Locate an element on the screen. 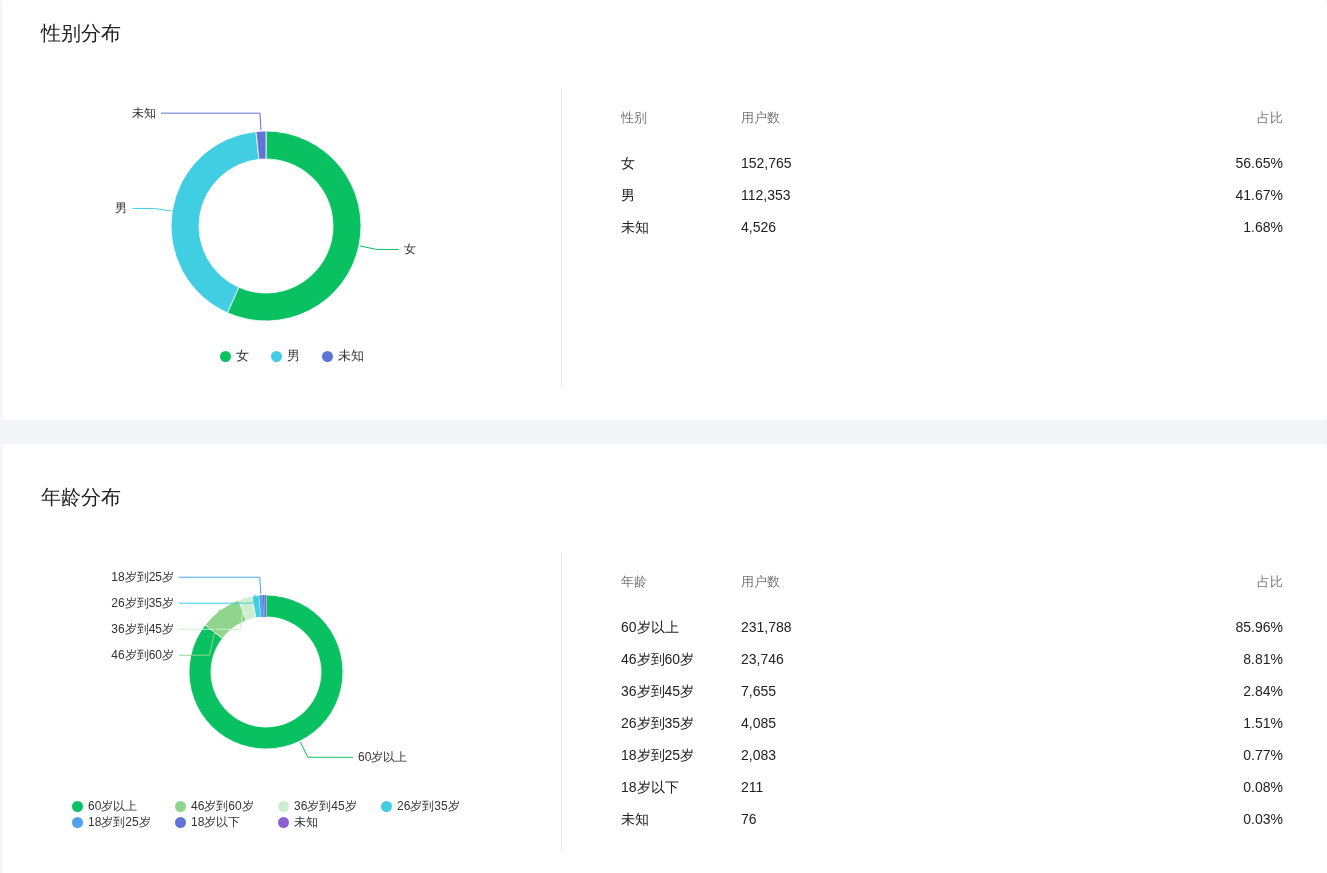 Image resolution: width=1327 pixels, height=873 pixels. table-cell-text: 0.03% is located at coordinates (1262, 819).